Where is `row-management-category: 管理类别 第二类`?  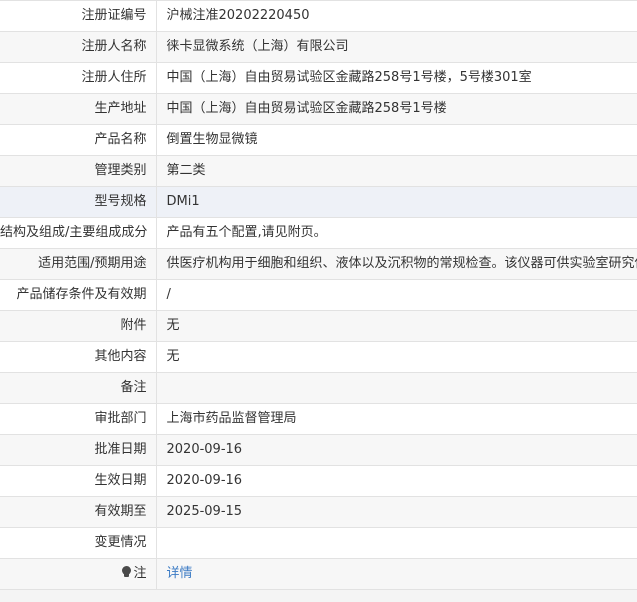
row-management-category: 管理类别 第二类 is located at coordinates (318, 171).